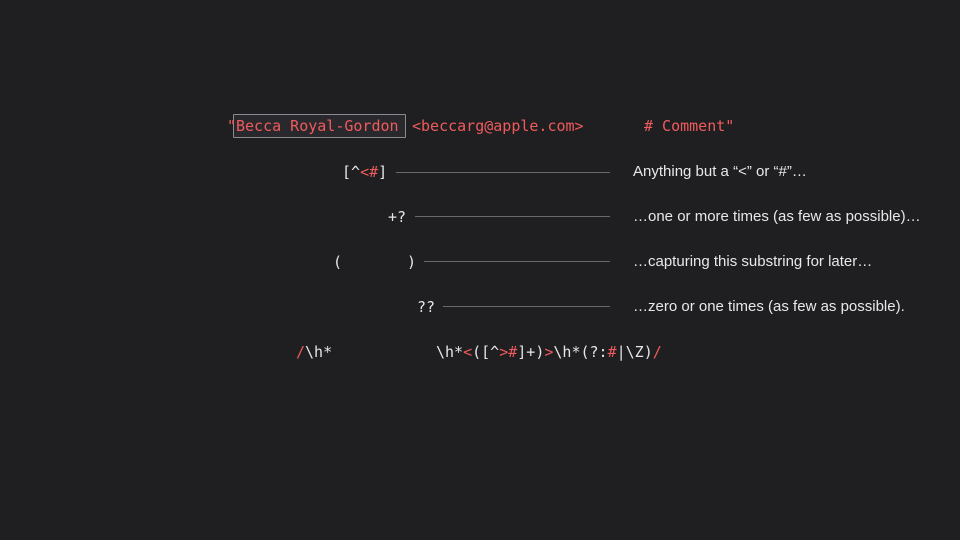  Describe the element at coordinates (498, 126) in the screenshot. I see `sample-email: <beccarg@apple.com>` at that location.